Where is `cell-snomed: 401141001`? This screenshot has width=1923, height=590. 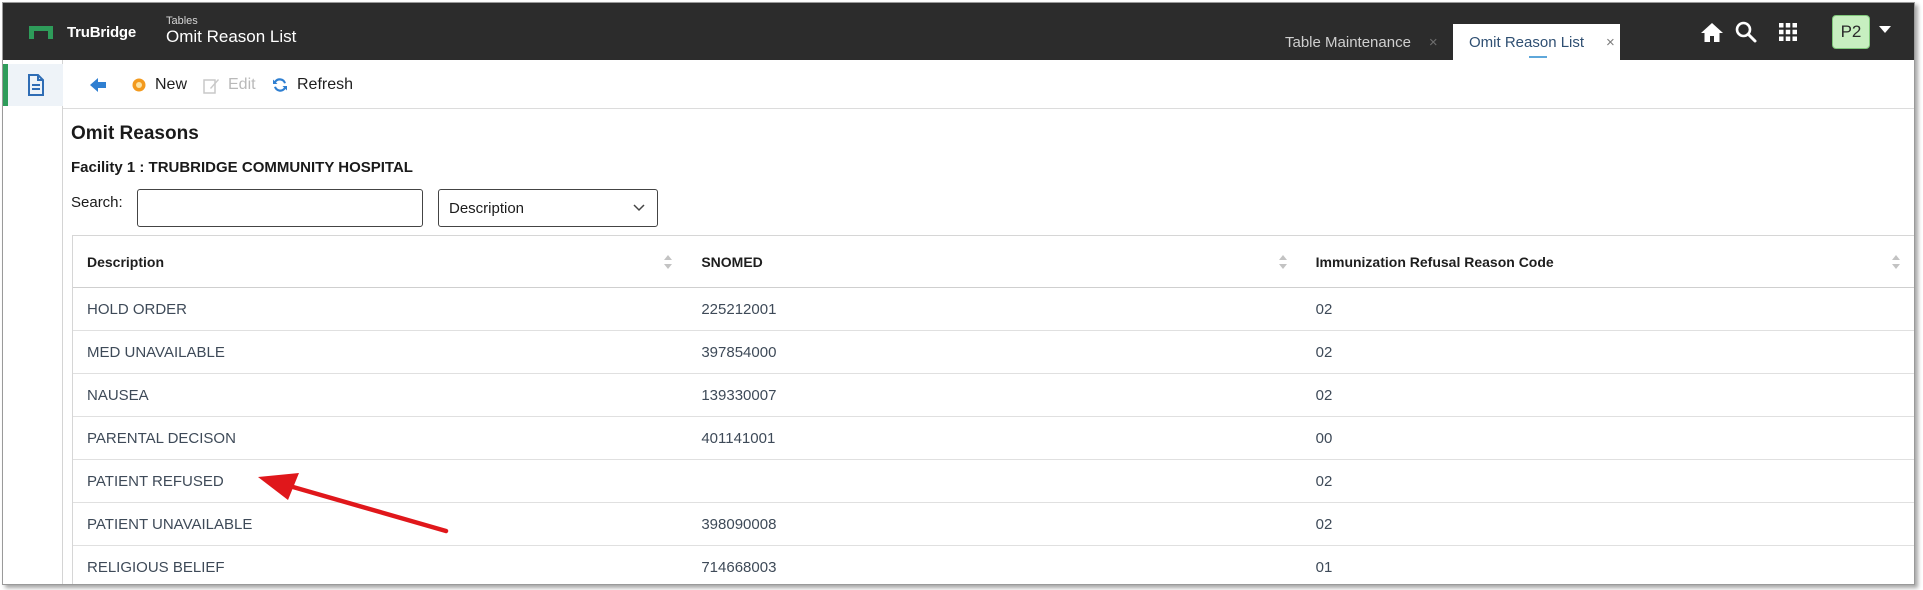 cell-snomed: 401141001 is located at coordinates (738, 438).